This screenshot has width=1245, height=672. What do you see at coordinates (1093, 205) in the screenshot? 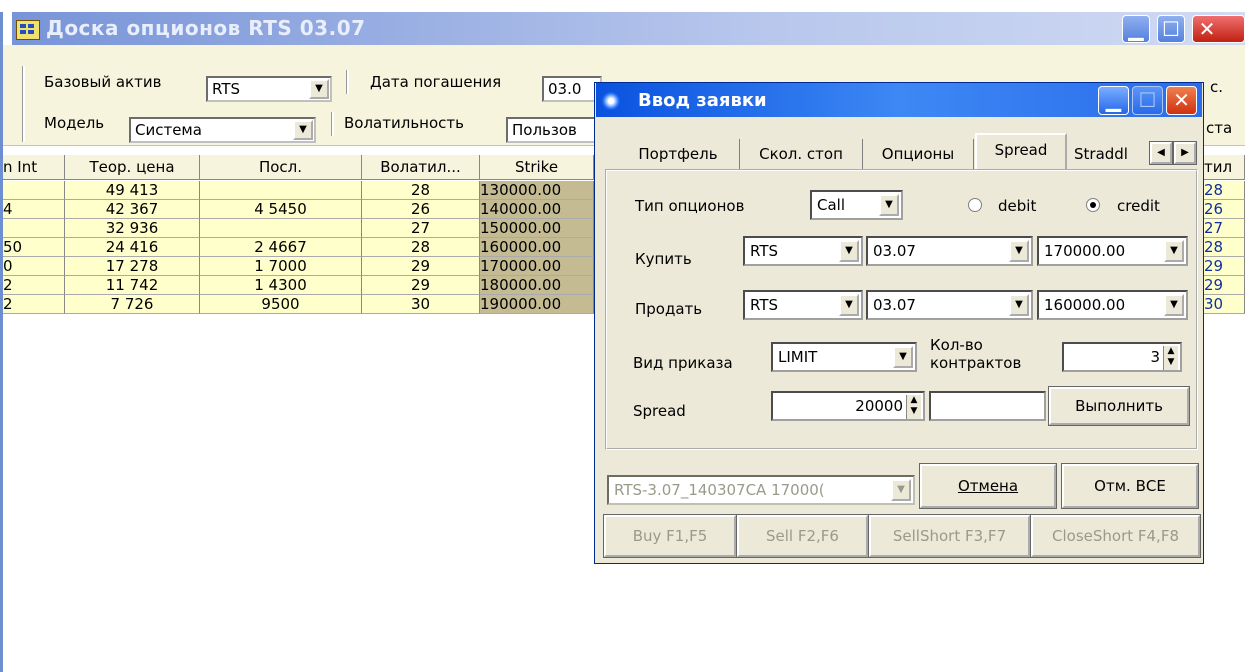
I see `radio-credit` at bounding box center [1093, 205].